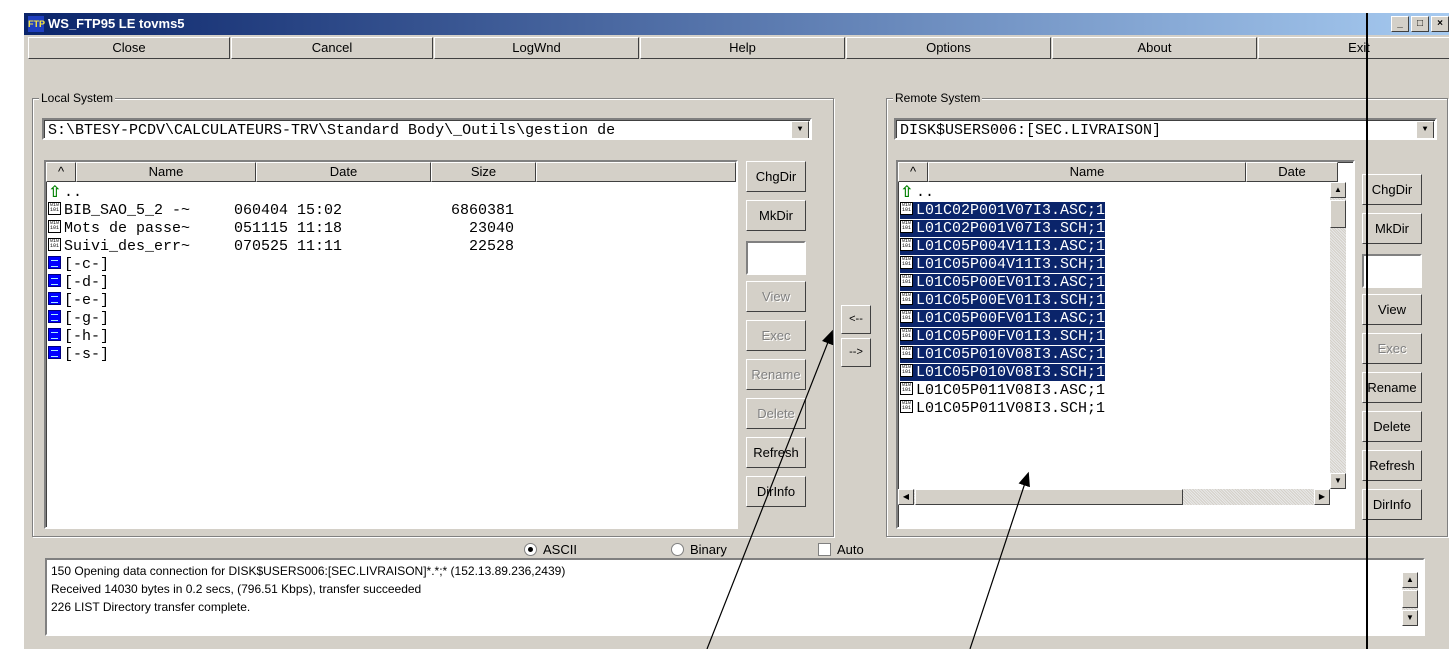  Describe the element at coordinates (999, 560) in the screenshot. I see `arrow-to-selected-files` at that location.